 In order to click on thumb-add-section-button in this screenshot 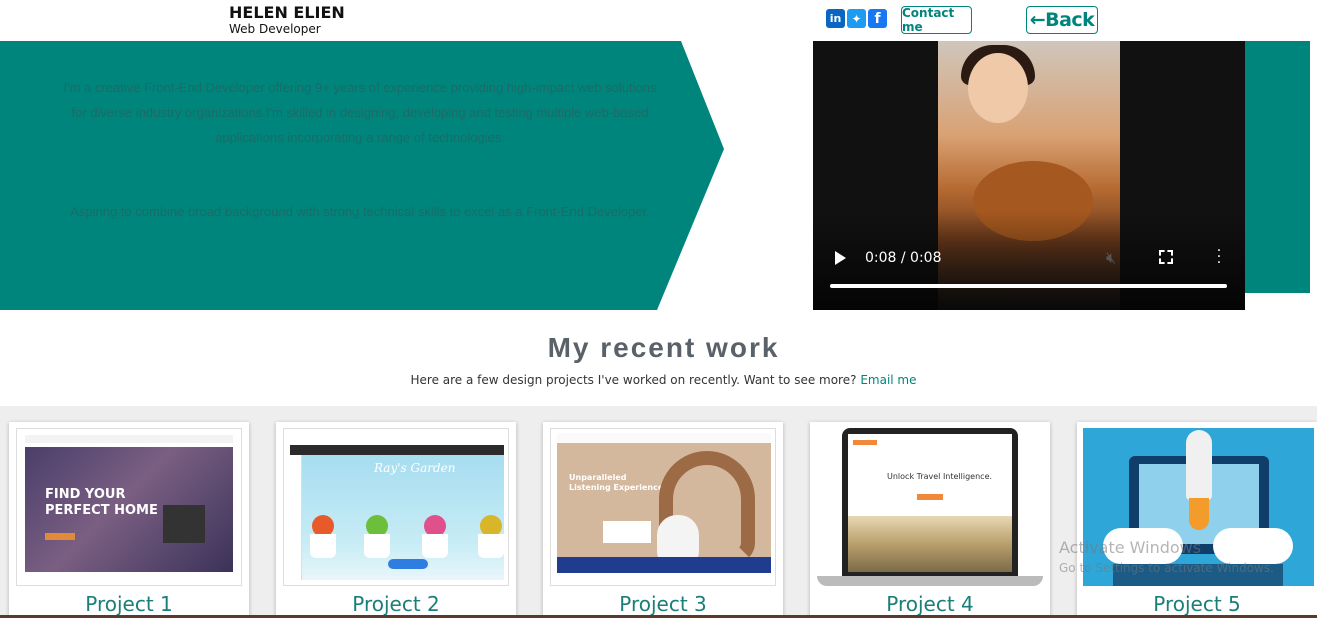, I will do `click(408, 564)`.